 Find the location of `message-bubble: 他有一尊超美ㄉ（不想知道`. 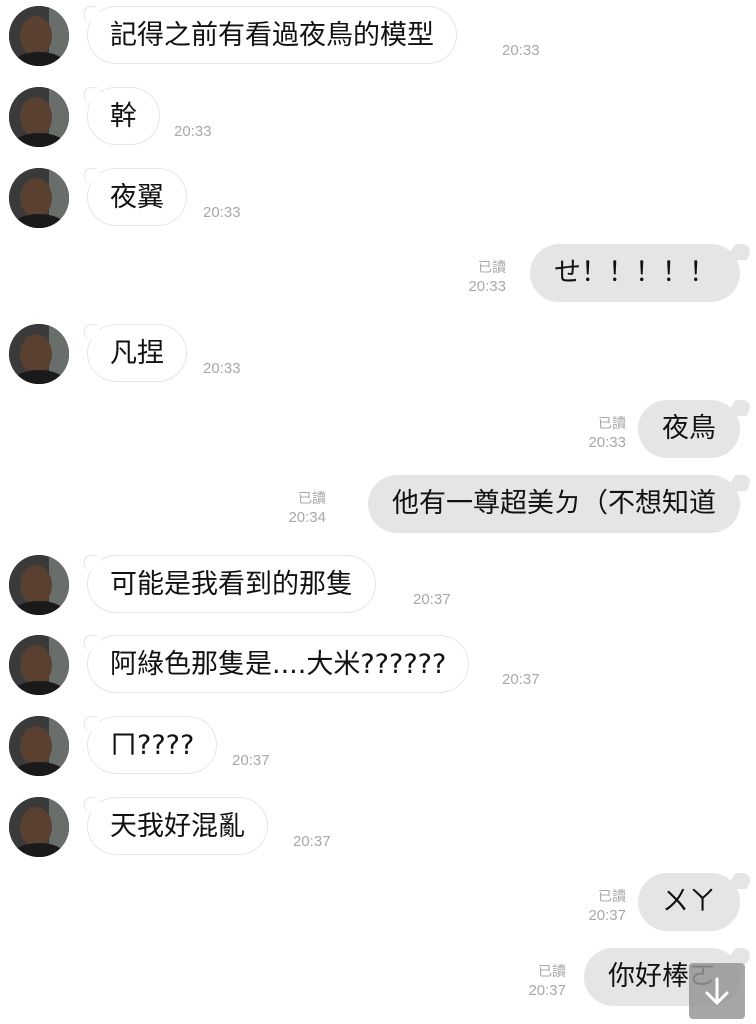

message-bubble: 他有一尊超美ㄉ（不想知道 is located at coordinates (554, 504).